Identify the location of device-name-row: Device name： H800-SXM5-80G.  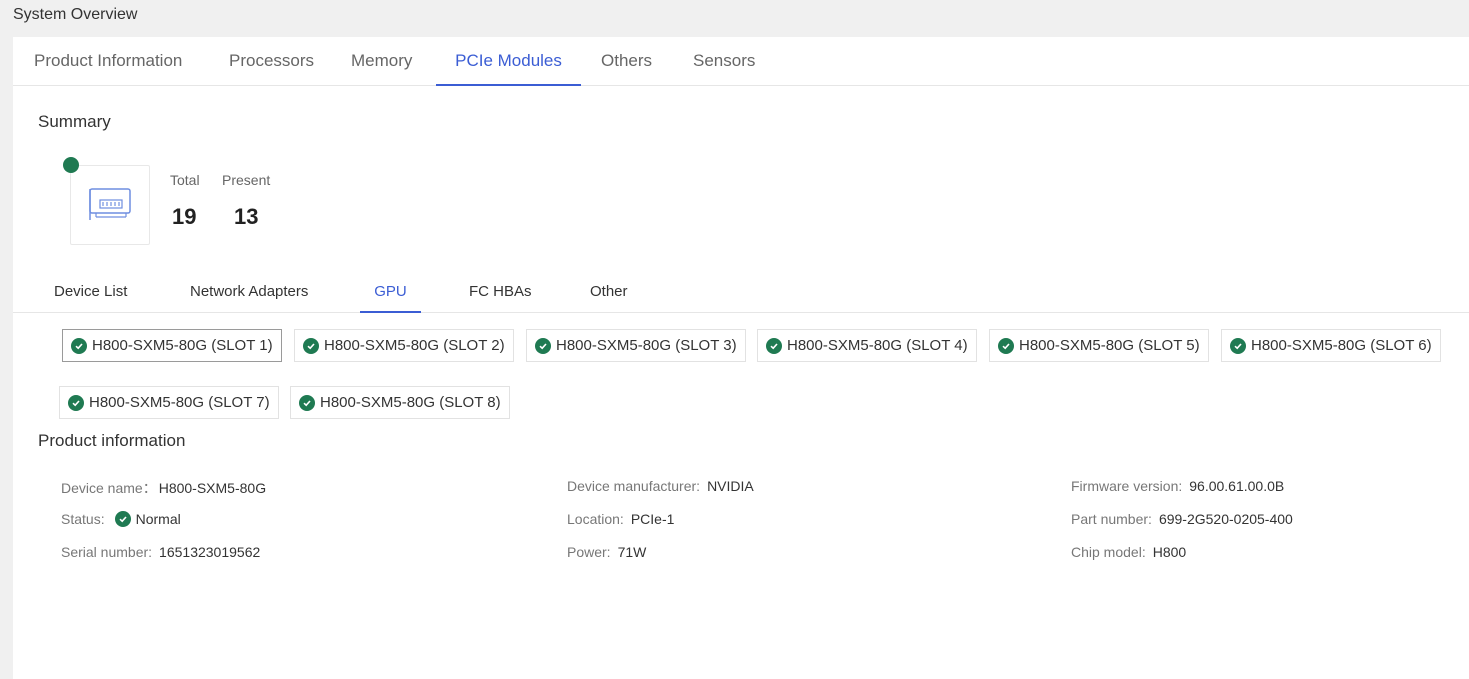
(163, 488).